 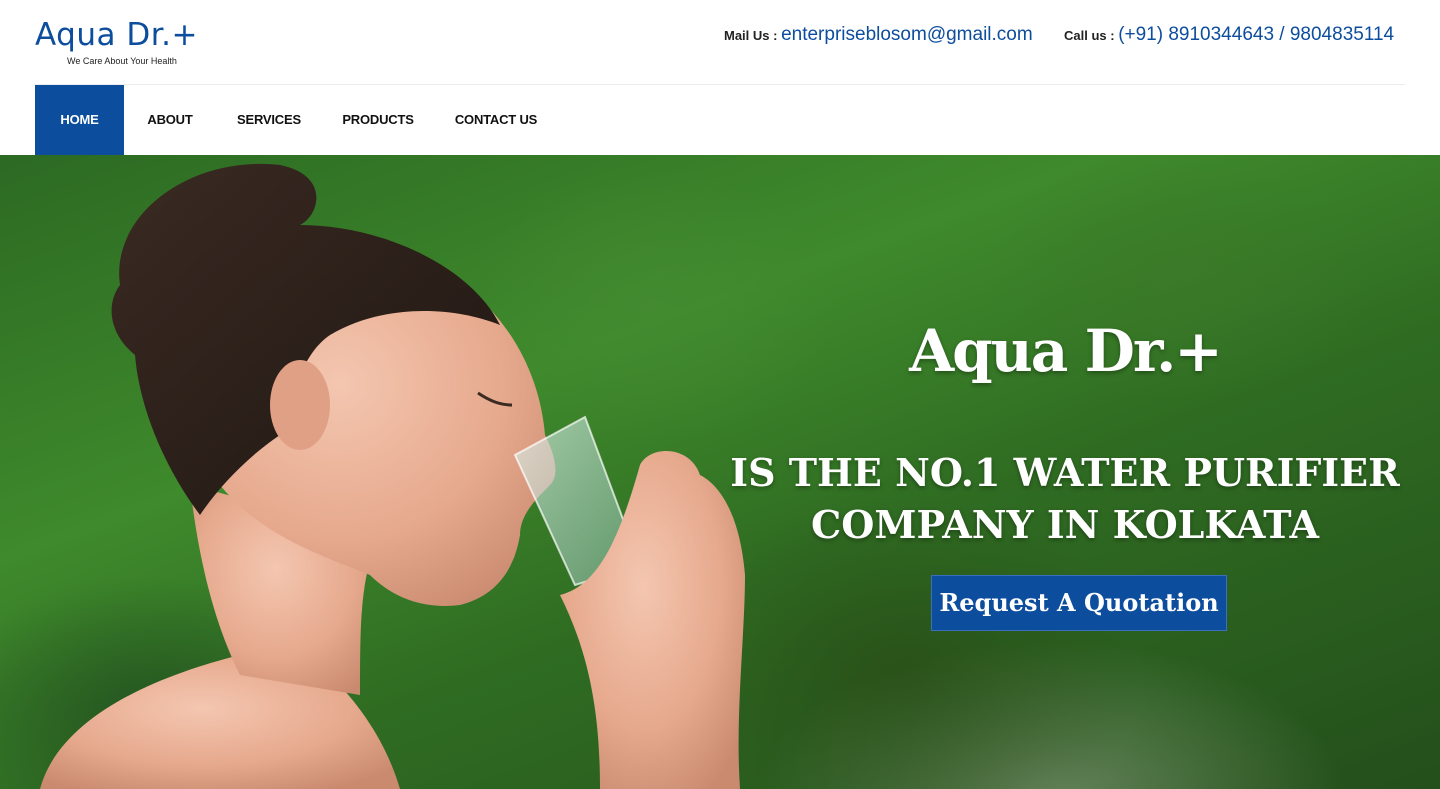 What do you see at coordinates (1066, 351) in the screenshot?
I see `hero-title: Aqua Dr.+` at bounding box center [1066, 351].